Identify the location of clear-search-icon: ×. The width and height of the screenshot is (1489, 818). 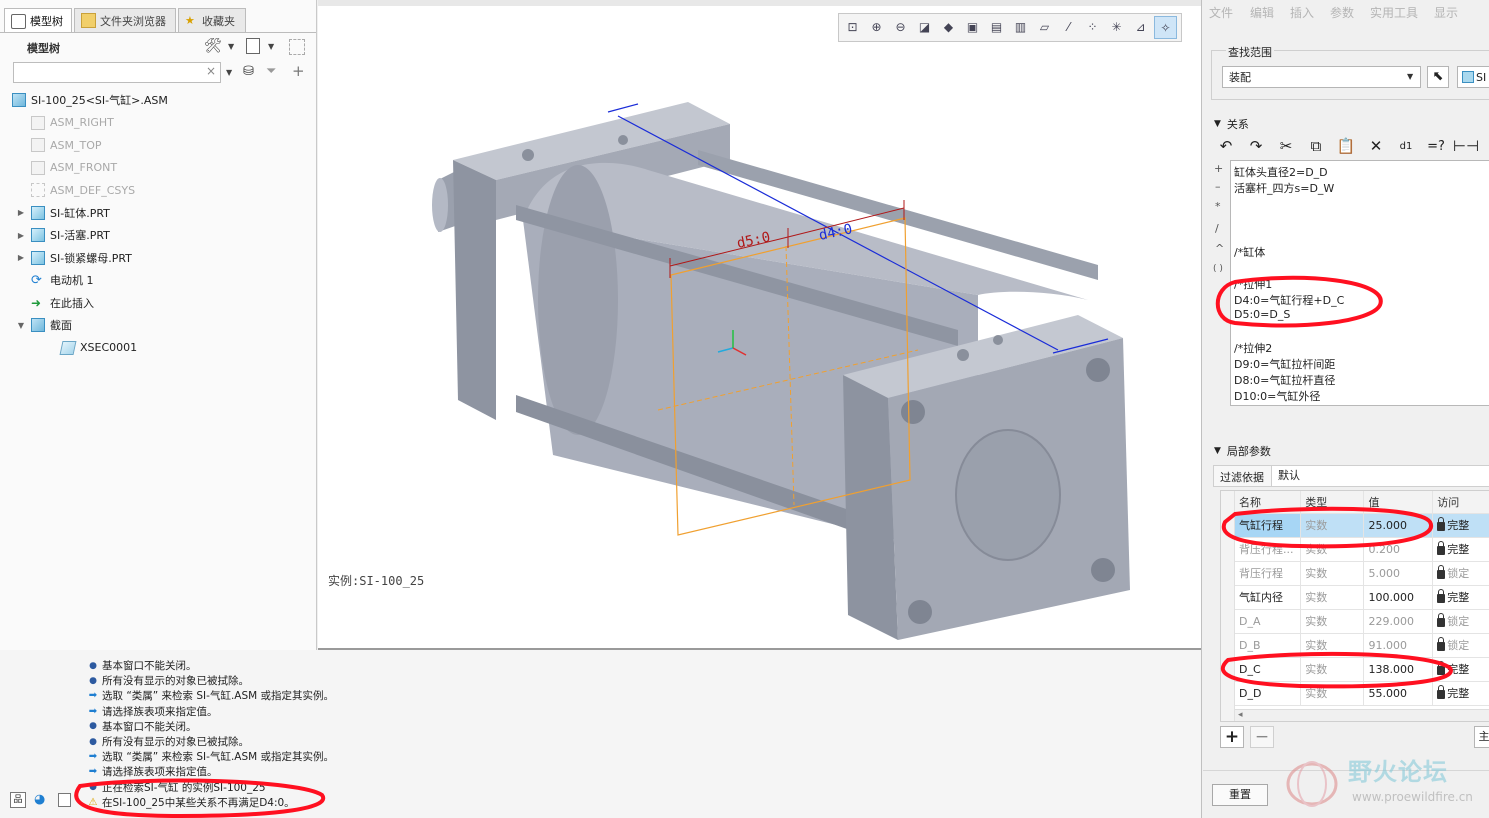
(211, 71).